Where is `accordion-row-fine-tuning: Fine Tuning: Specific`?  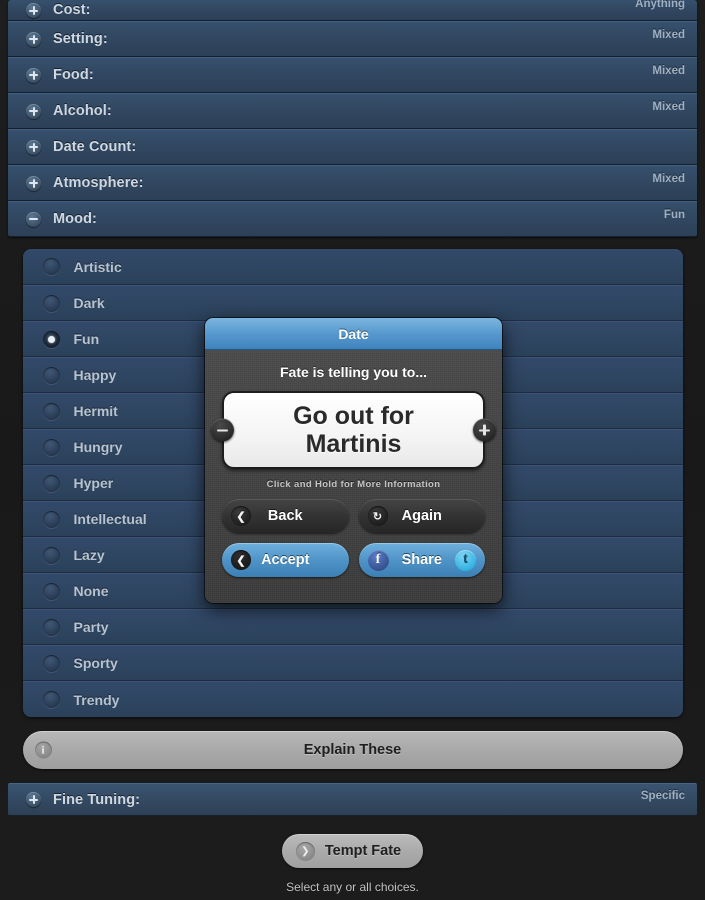 accordion-row-fine-tuning: Fine Tuning: Specific is located at coordinates (352, 799).